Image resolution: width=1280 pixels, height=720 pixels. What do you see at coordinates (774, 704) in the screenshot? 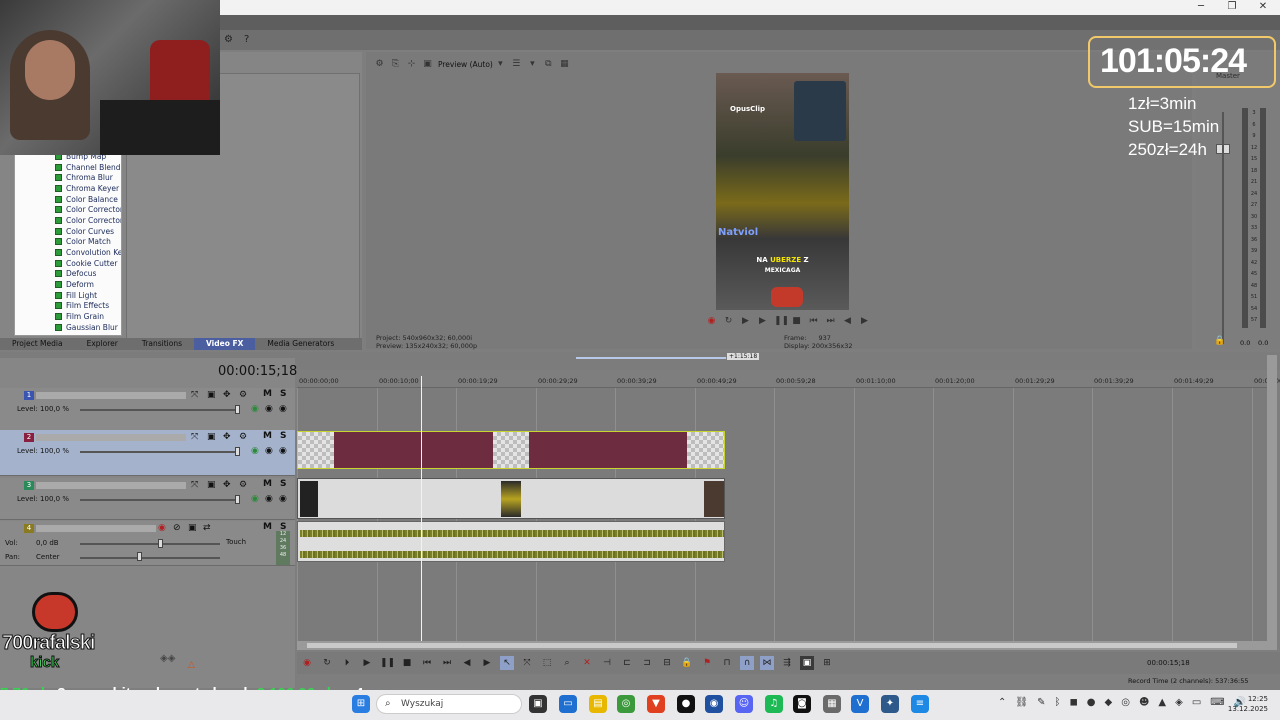
I see `spotify-icon: ♫` at bounding box center [774, 704].